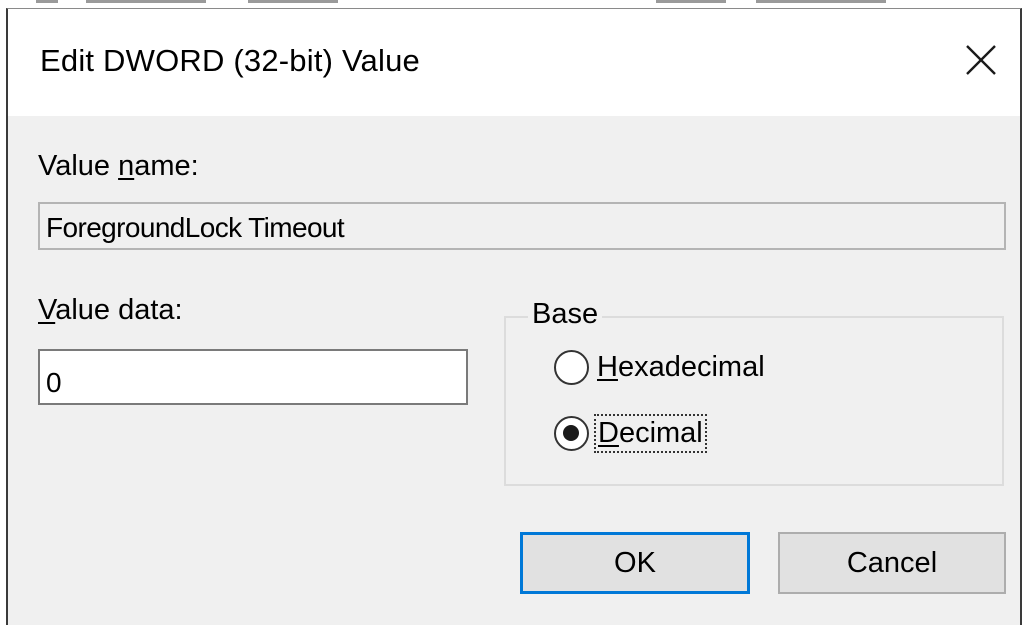 This screenshot has width=1028, height=625. What do you see at coordinates (47, 310) in the screenshot?
I see `value-data-label-mnemonic: V` at bounding box center [47, 310].